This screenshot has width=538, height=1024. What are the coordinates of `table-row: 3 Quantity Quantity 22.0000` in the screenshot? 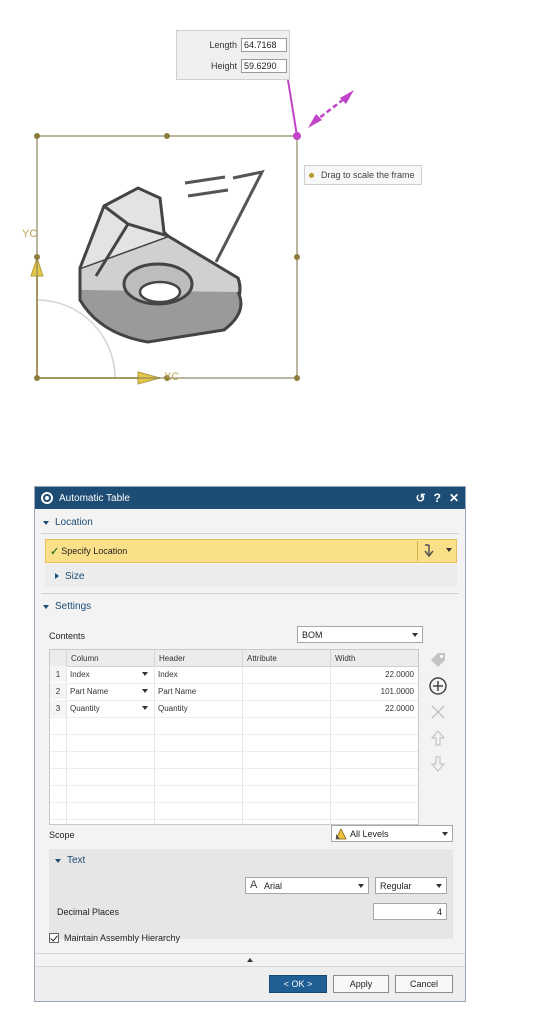 It's located at (234, 709).